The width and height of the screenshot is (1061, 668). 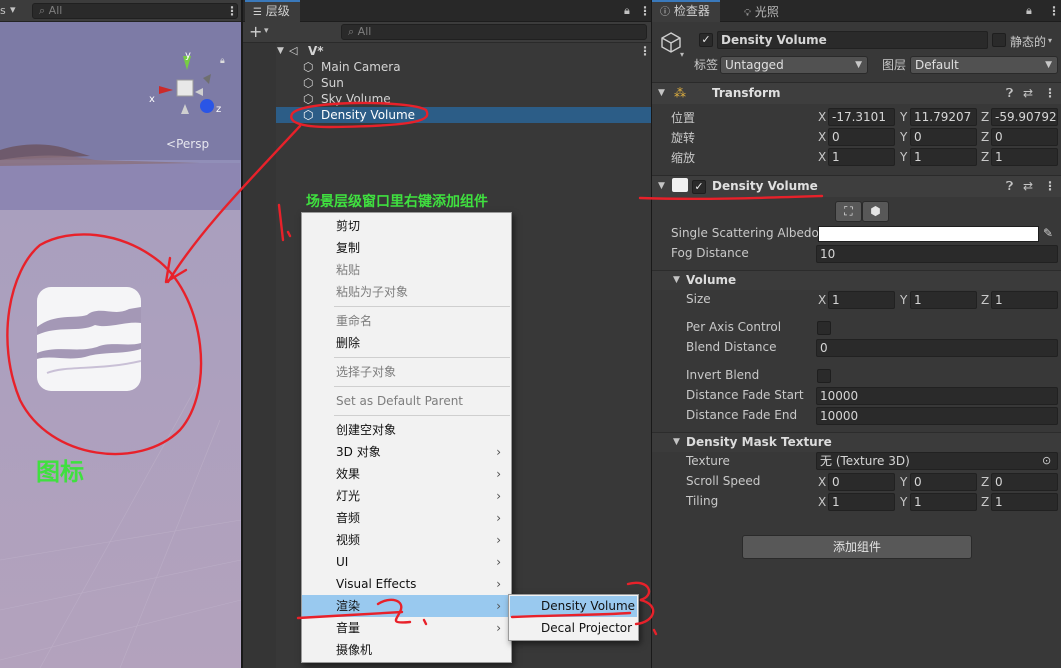 What do you see at coordinates (359, 115) in the screenshot?
I see `hierarchy-item-circle` at bounding box center [359, 115].